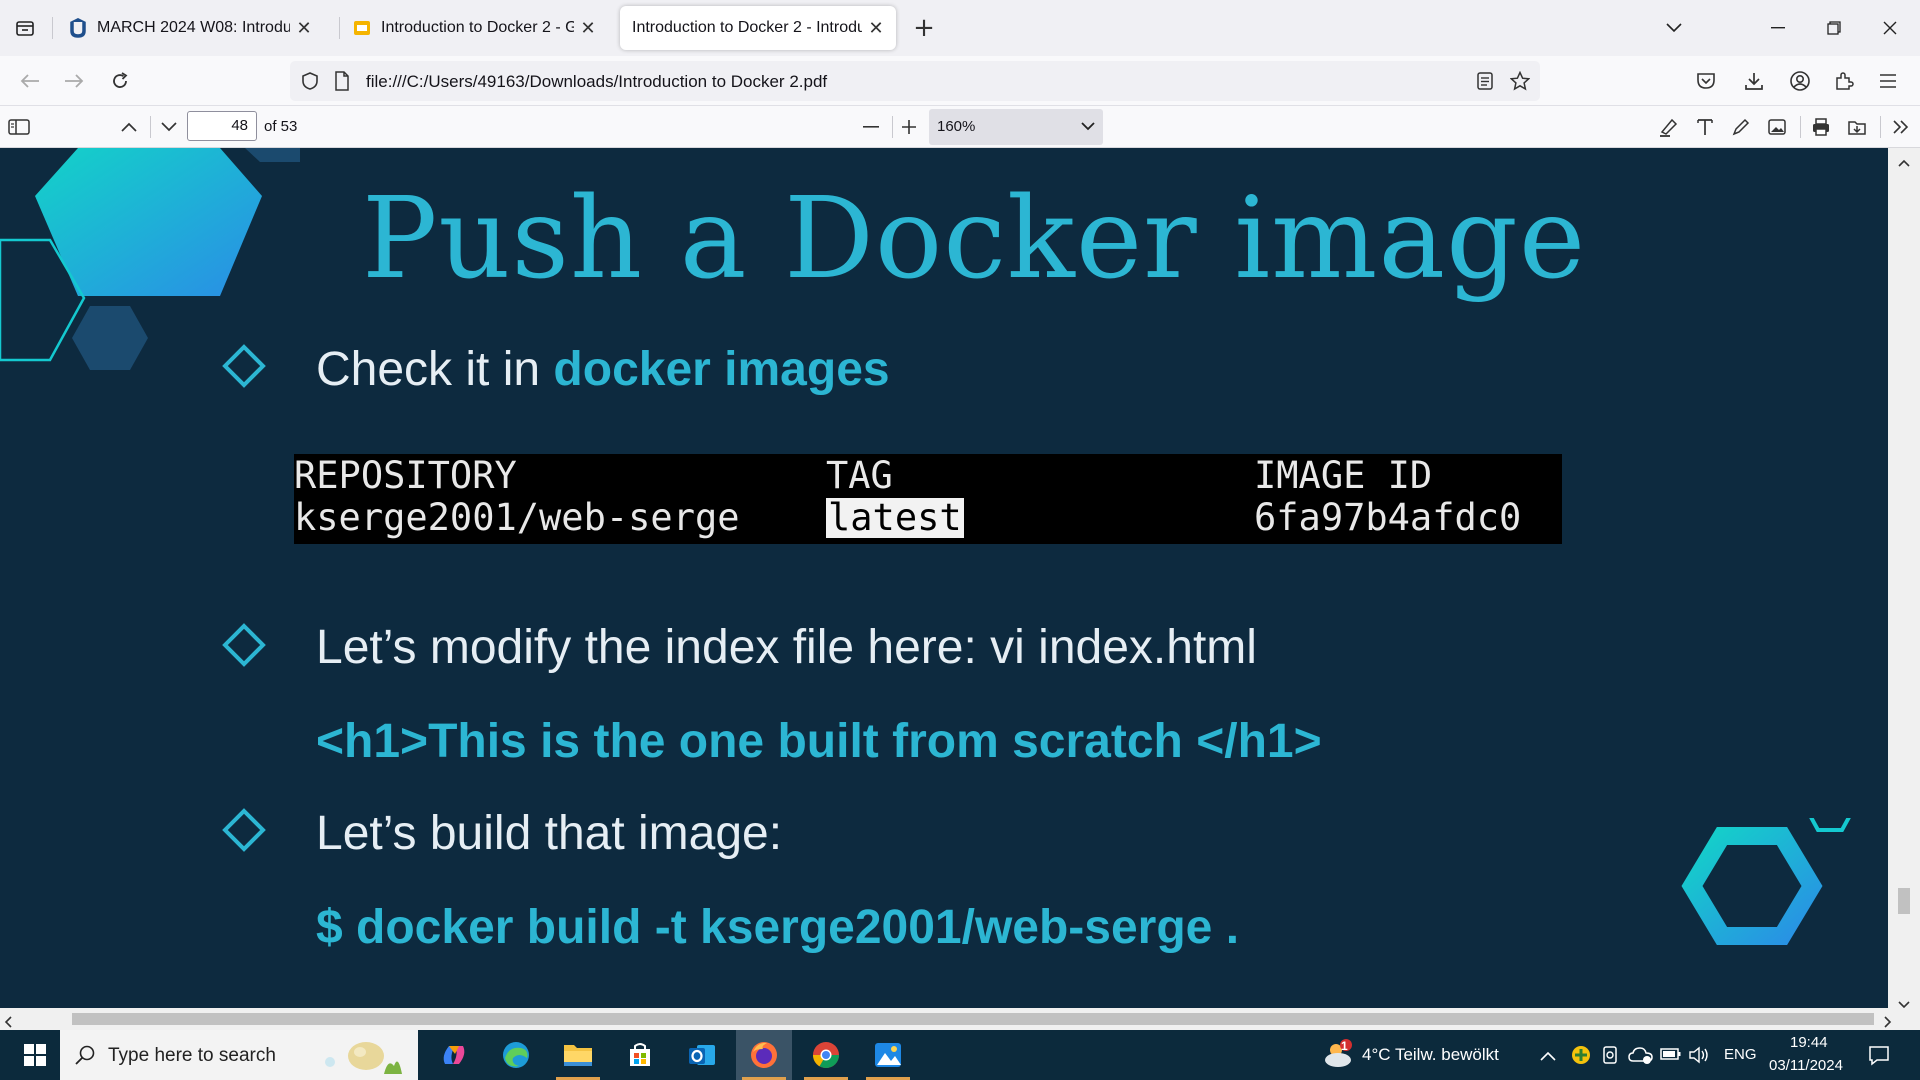 This screenshot has width=1920, height=1080. Describe the element at coordinates (1844, 81) in the screenshot. I see `extensions-icon` at that location.